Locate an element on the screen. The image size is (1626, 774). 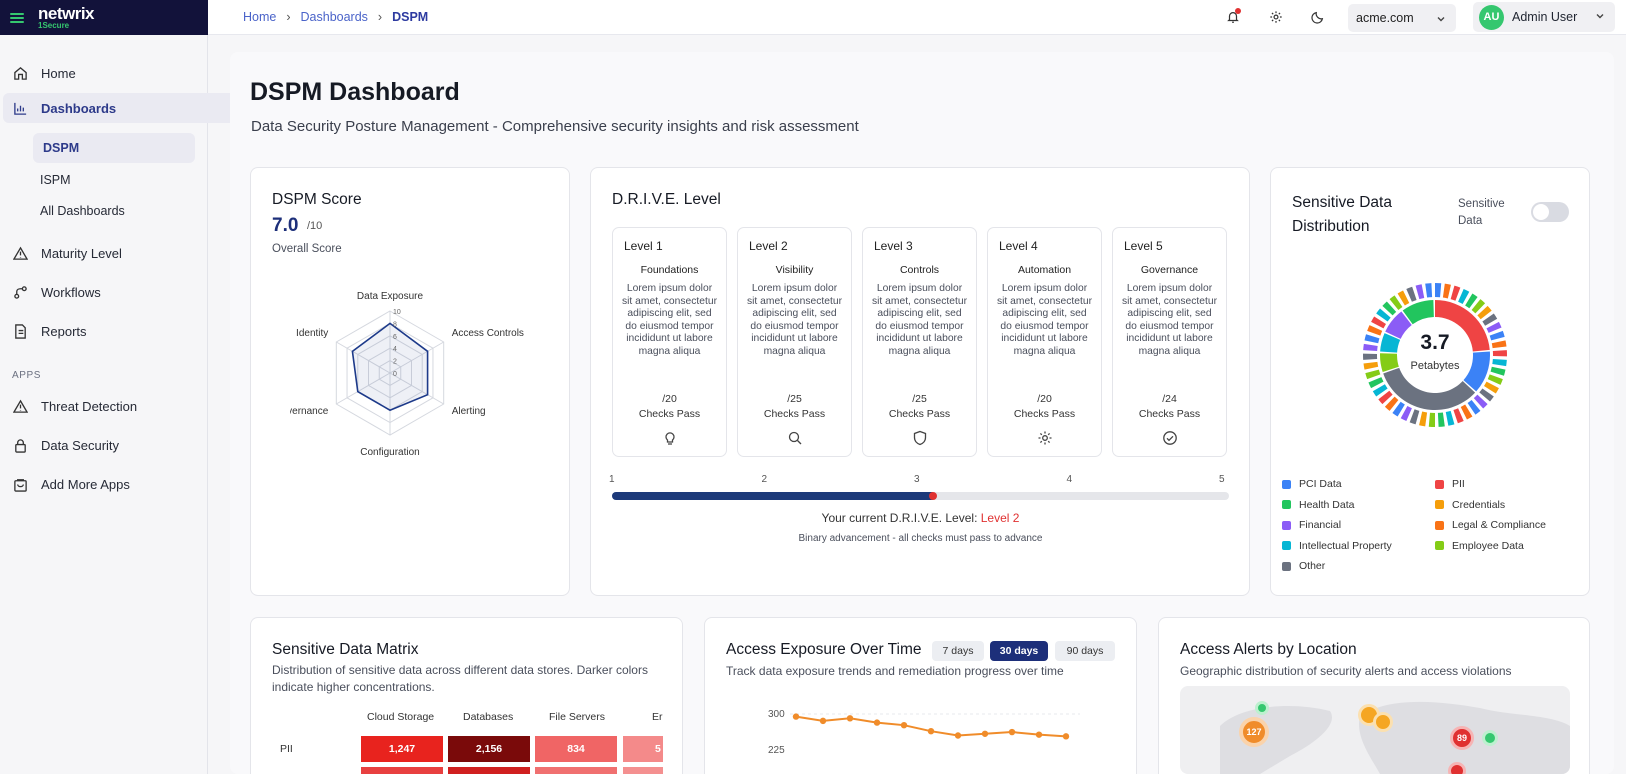
drive-tick-label: 3 is located at coordinates (917, 479).